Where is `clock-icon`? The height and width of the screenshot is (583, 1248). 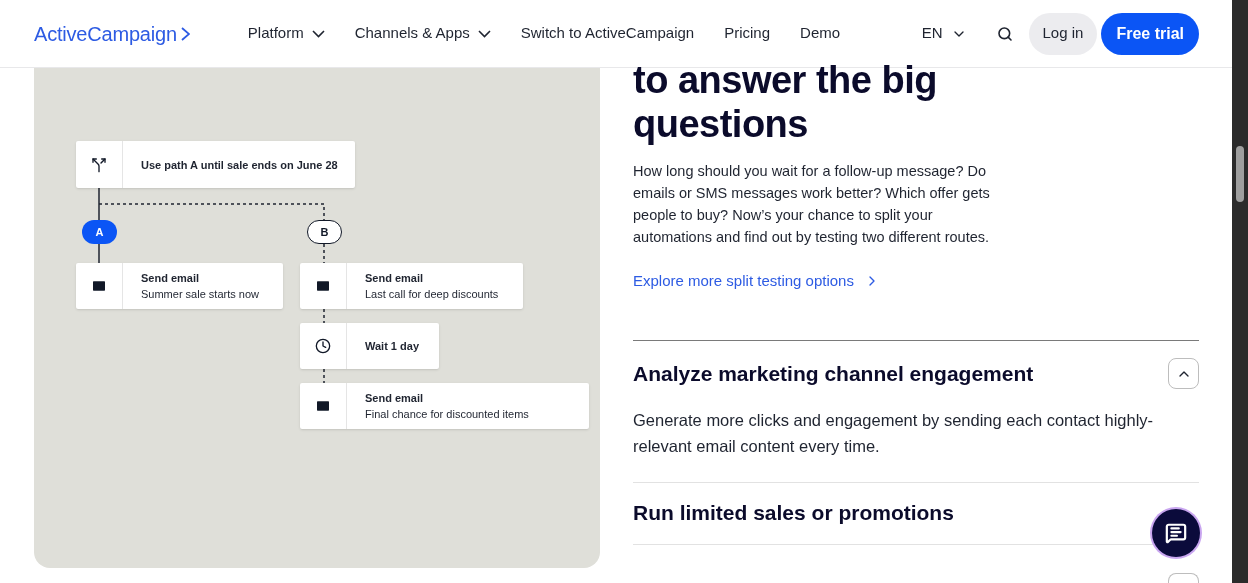
clock-icon is located at coordinates (323, 346).